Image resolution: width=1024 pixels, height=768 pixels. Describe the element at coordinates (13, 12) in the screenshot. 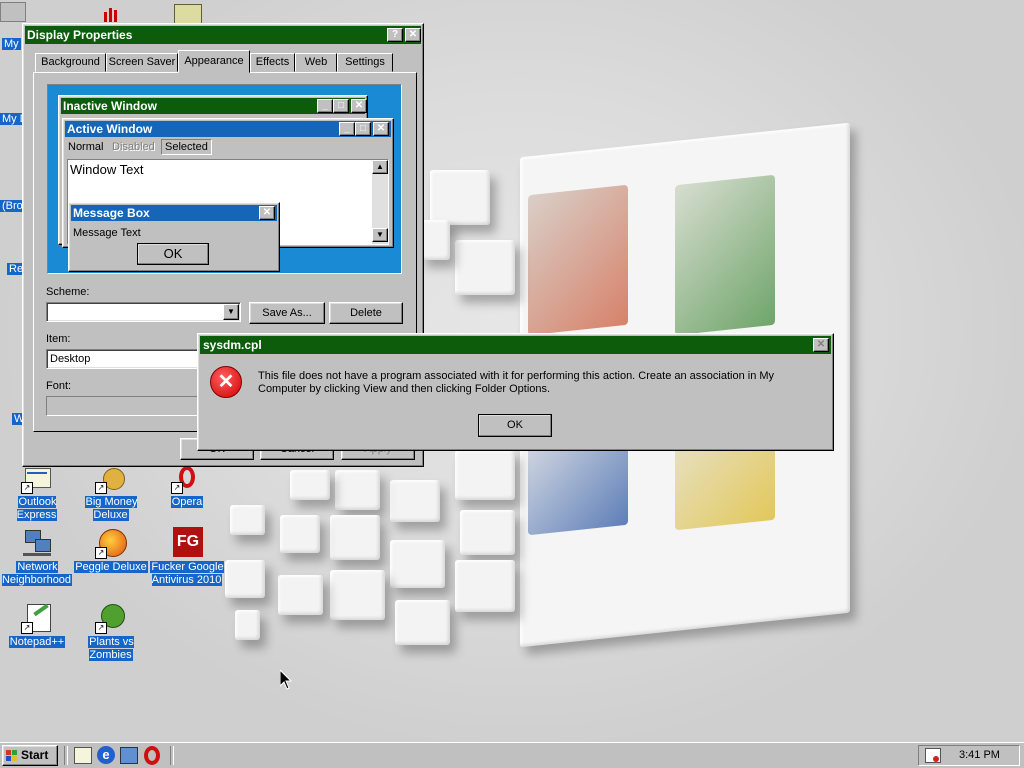

I see `my-computer-icon` at that location.